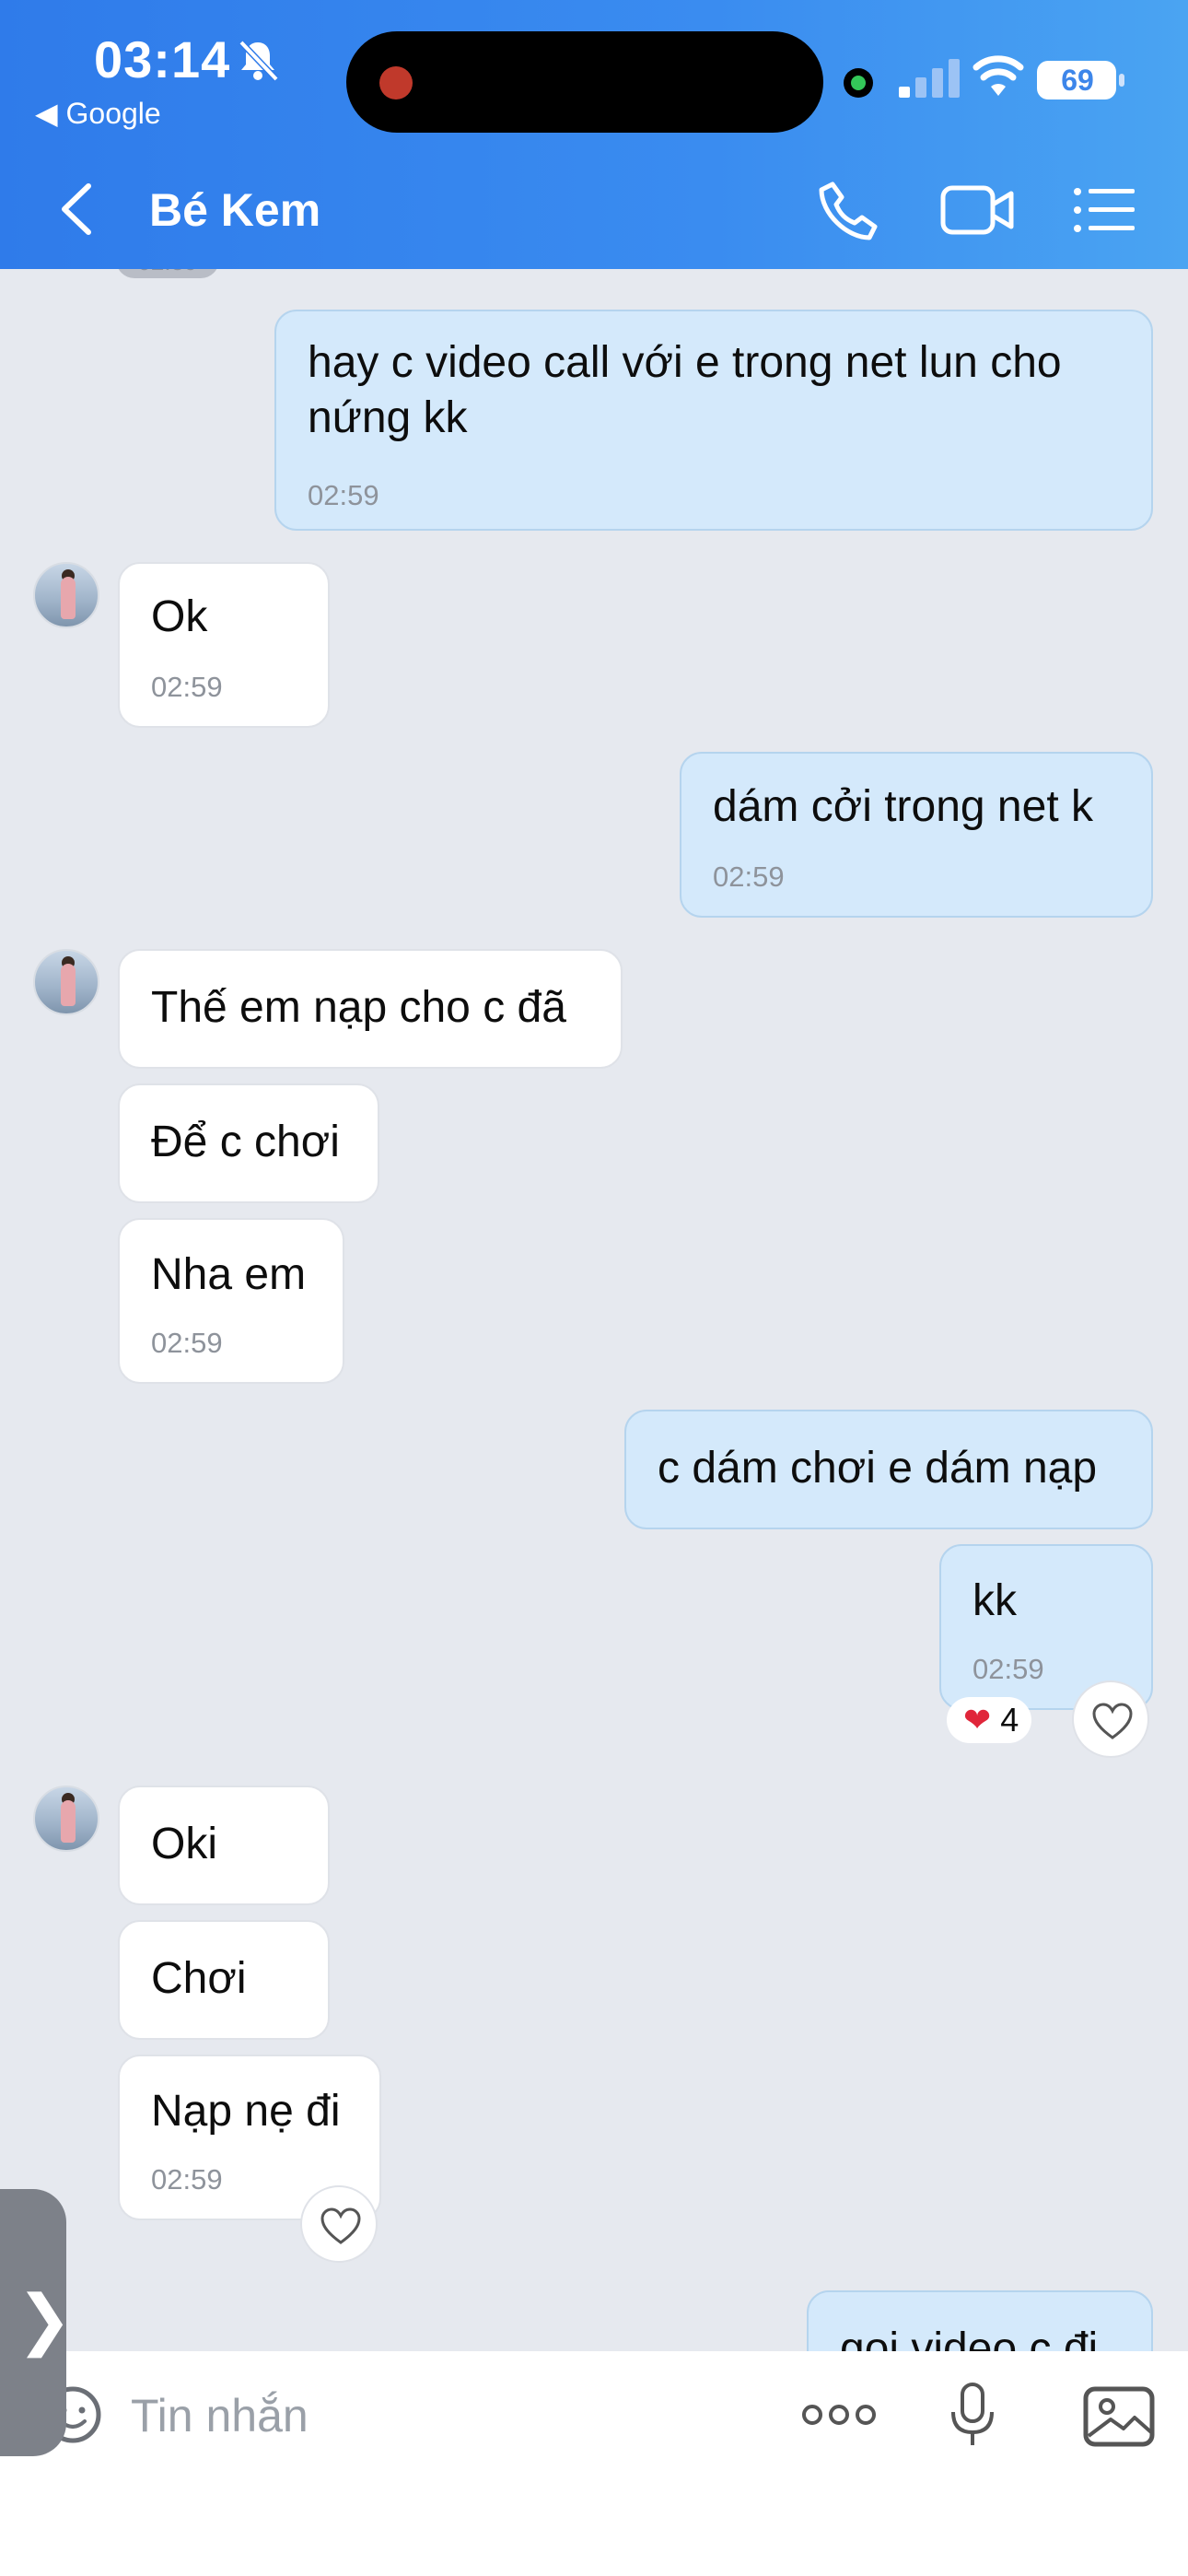 The image size is (1188, 2576). What do you see at coordinates (978, 210) in the screenshot?
I see `video-call-icon` at bounding box center [978, 210].